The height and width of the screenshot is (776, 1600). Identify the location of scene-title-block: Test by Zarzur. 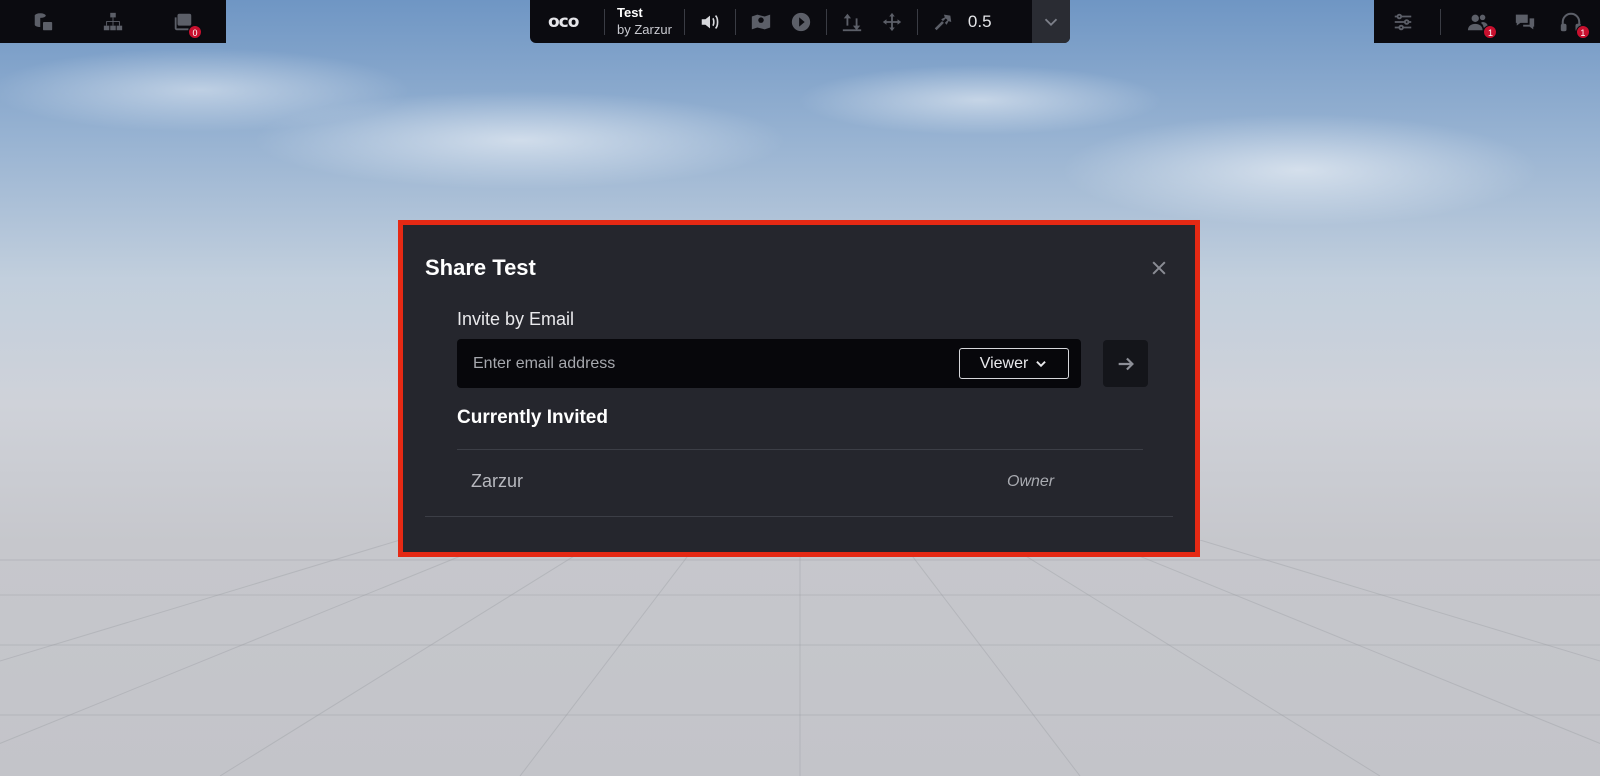
(644, 21).